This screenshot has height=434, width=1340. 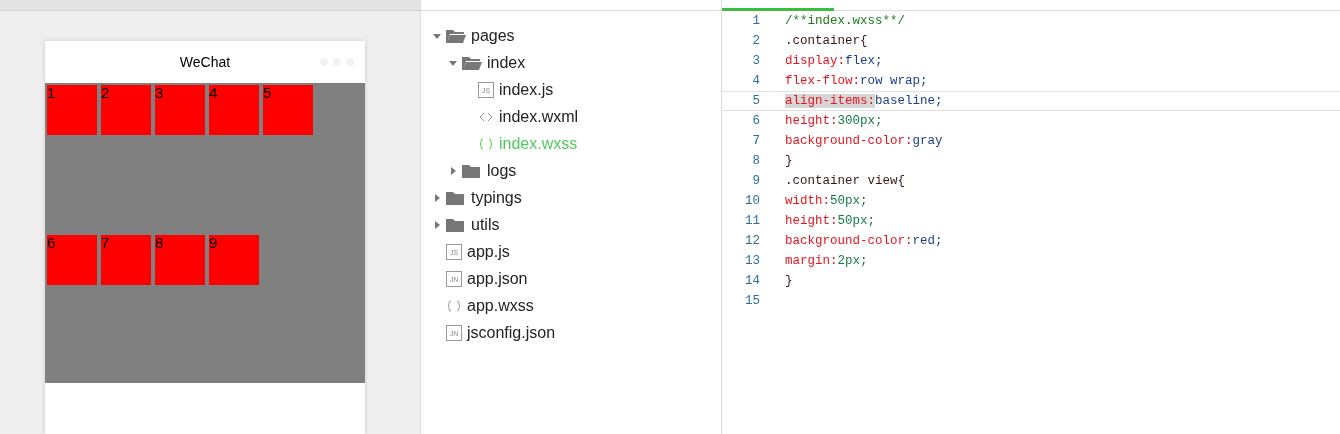 I want to click on line-number: 10, so click(x=752, y=201).